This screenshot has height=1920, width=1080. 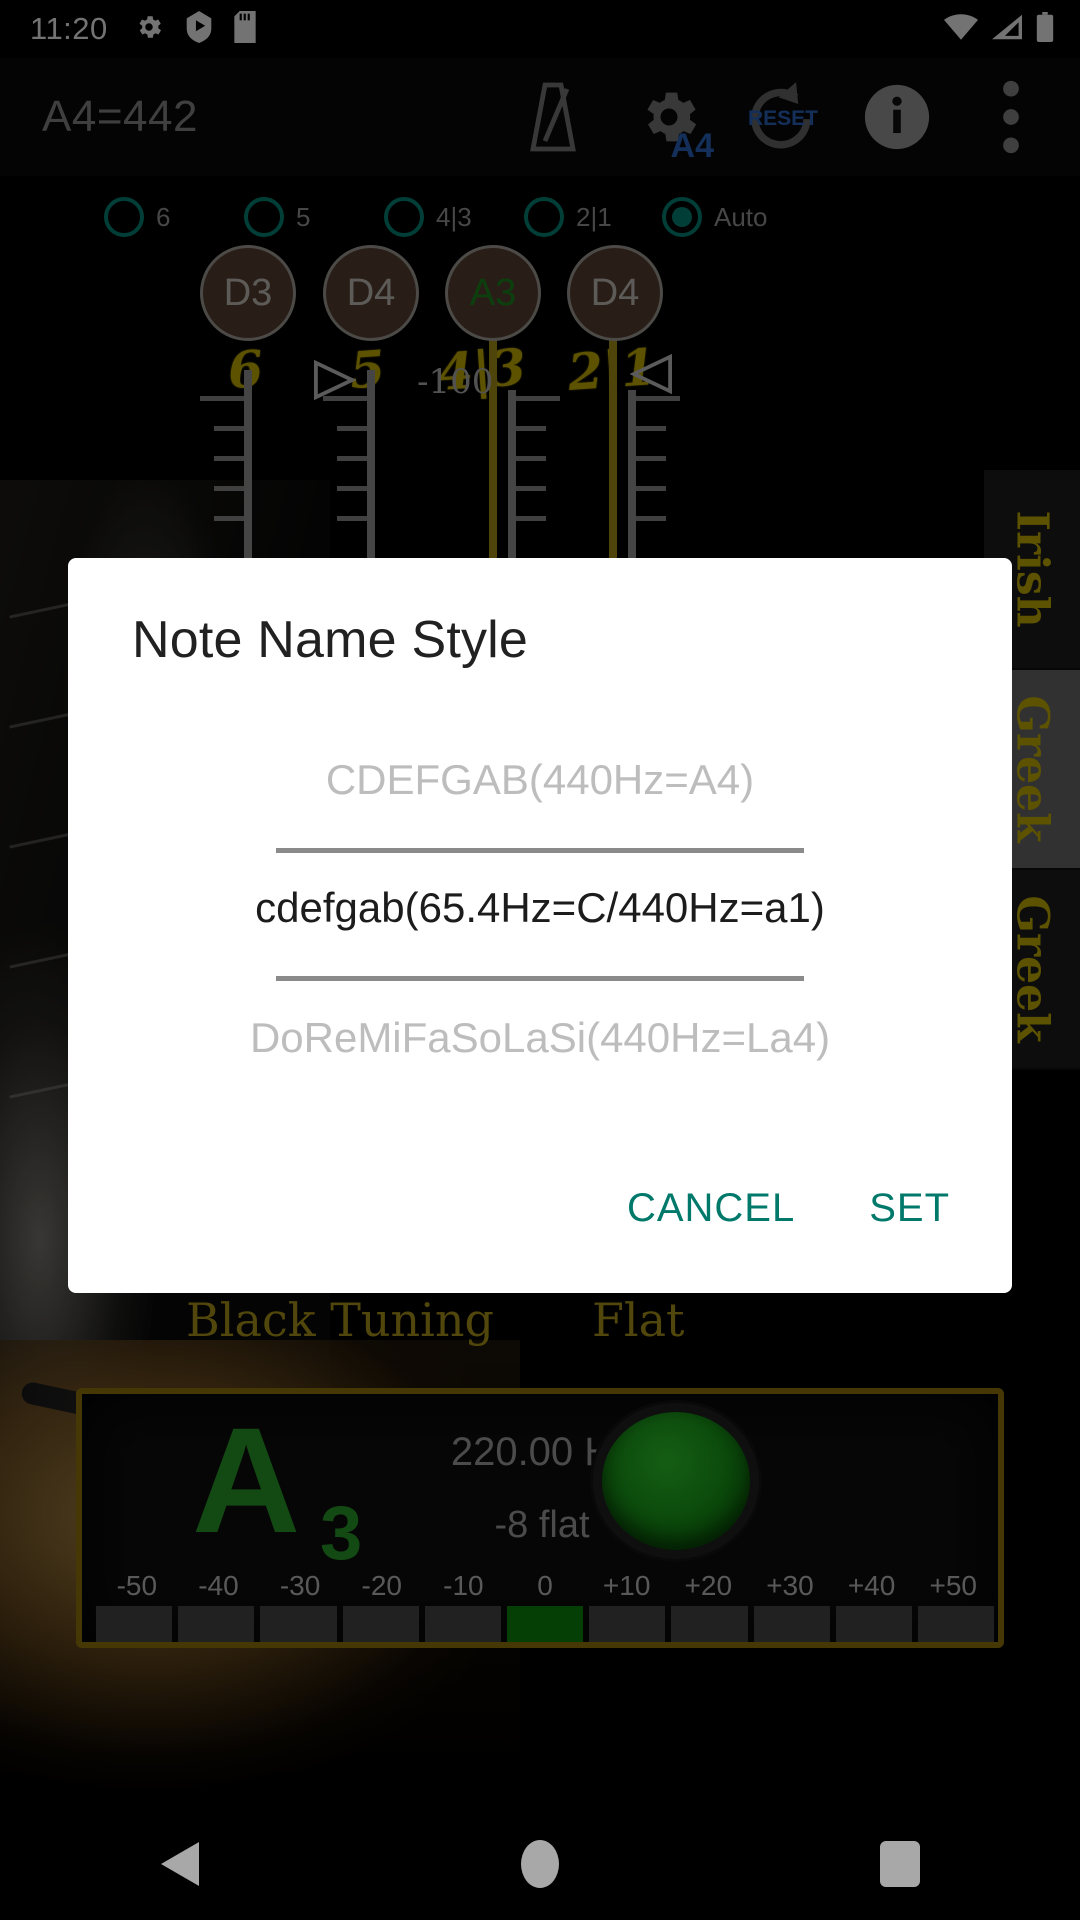 What do you see at coordinates (540, 780) in the screenshot?
I see `picker-option-0: CDEFGAB(440Hz=A4)` at bounding box center [540, 780].